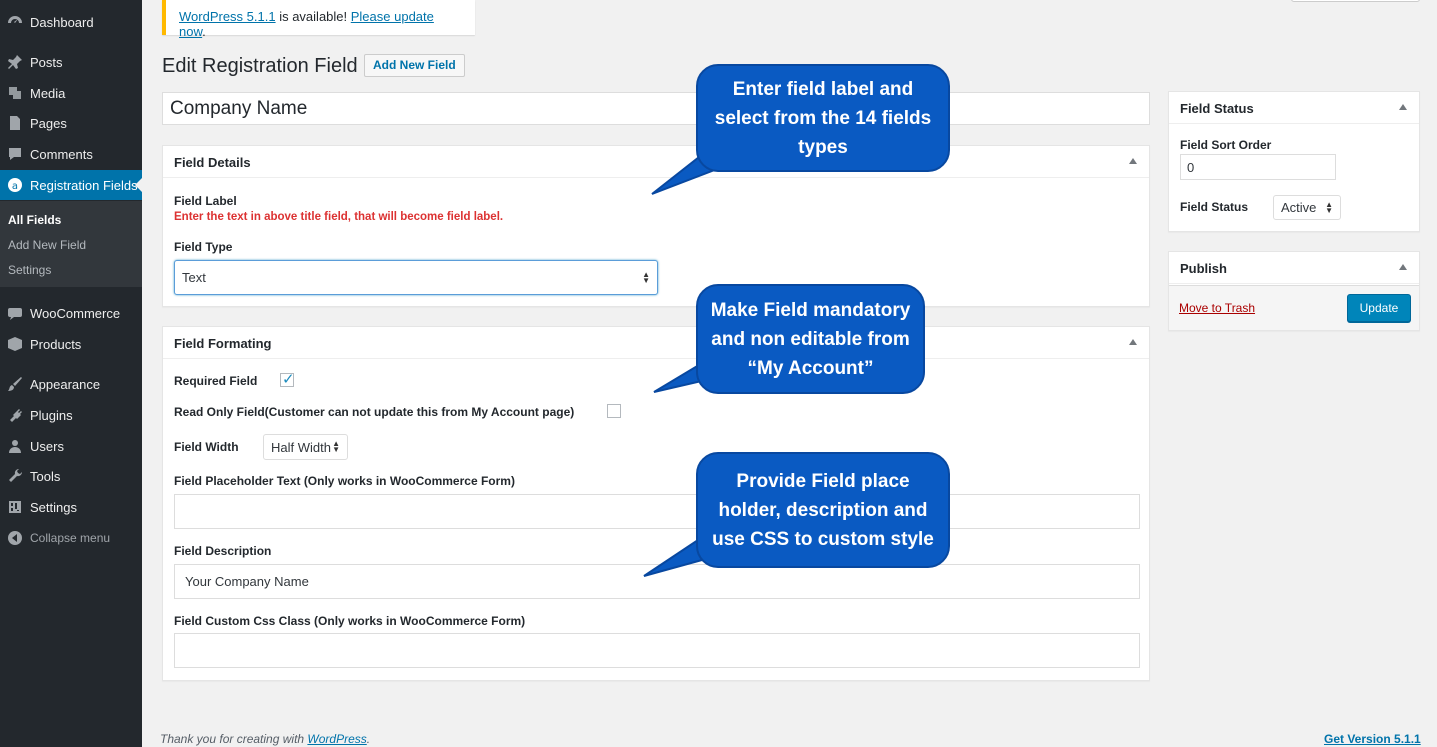 The width and height of the screenshot is (1437, 747). I want to click on menu-label: Products, so click(56, 344).